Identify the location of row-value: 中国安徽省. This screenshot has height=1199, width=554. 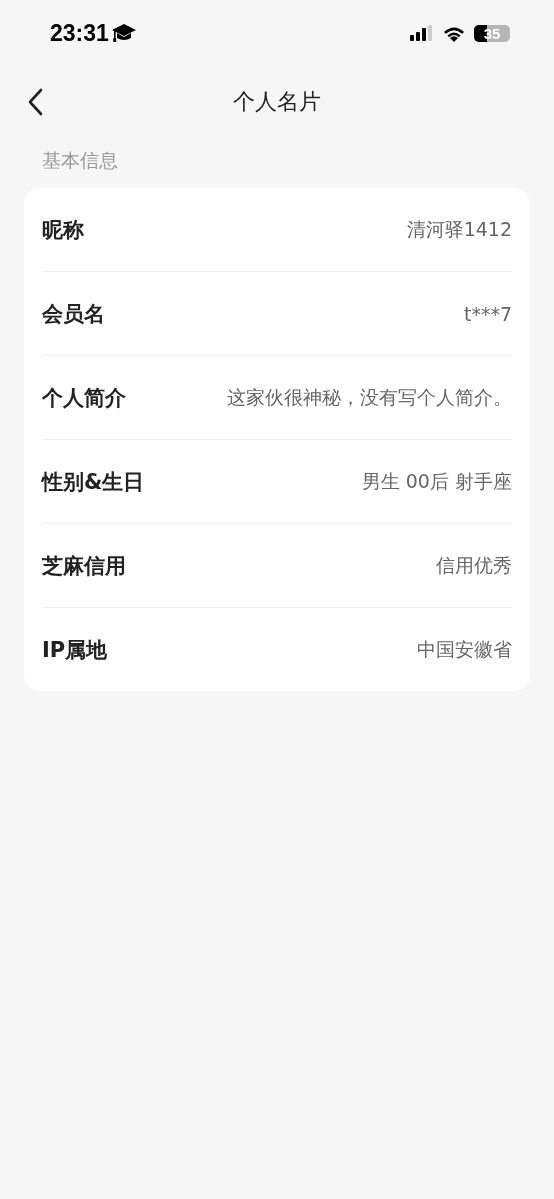
(464, 649).